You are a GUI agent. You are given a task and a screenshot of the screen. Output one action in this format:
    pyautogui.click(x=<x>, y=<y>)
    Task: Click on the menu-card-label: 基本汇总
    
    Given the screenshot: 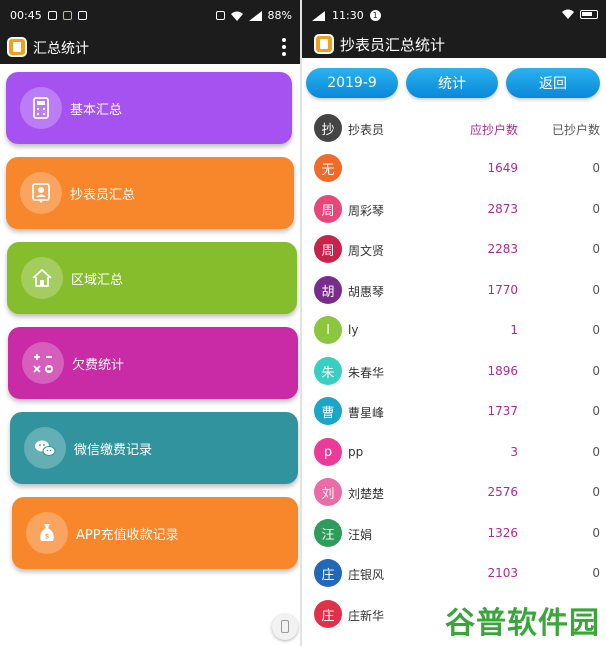 What is the action you would take?
    pyautogui.click(x=96, y=110)
    